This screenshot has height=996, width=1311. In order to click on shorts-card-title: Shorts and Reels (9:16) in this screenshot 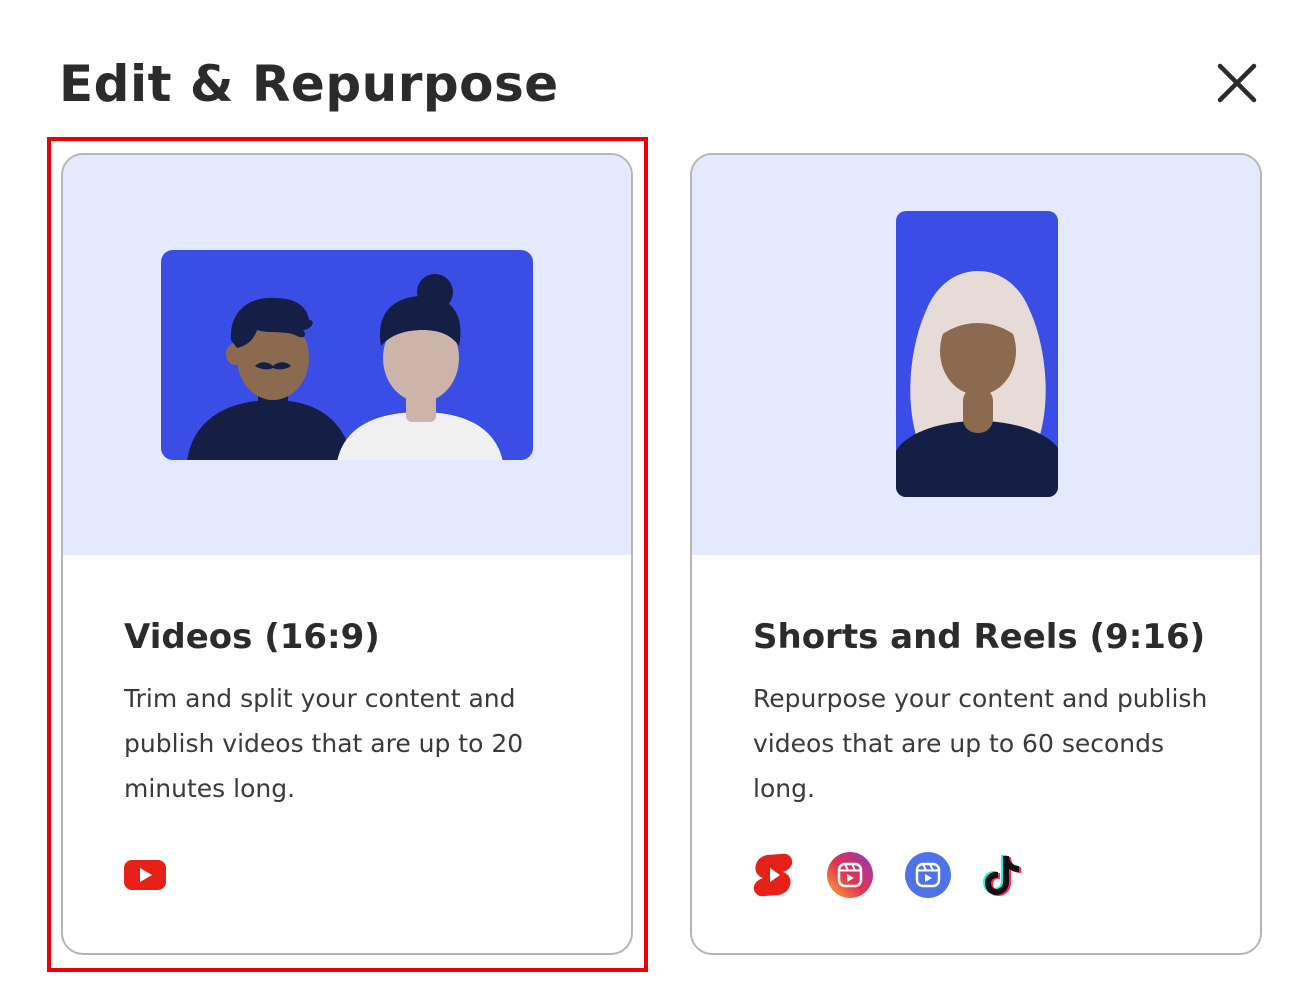, I will do `click(979, 637)`.